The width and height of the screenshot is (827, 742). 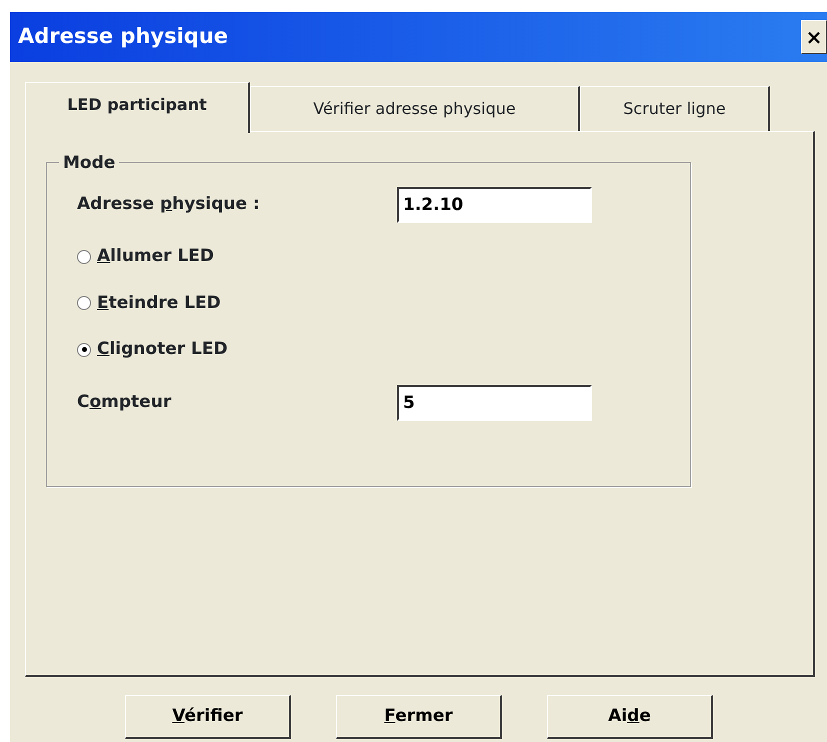 I want to click on dialog-button: Vérifier, so click(x=208, y=717).